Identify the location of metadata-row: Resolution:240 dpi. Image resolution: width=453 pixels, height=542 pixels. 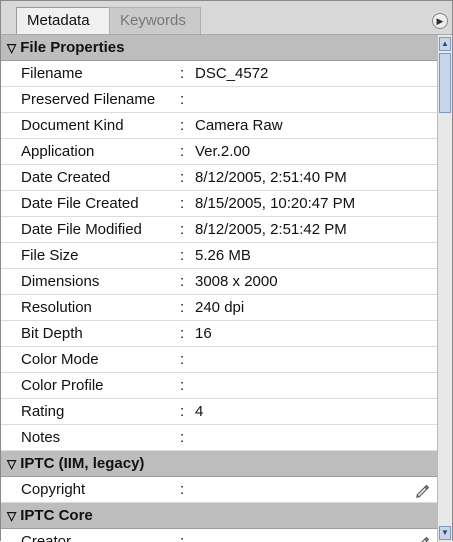
(219, 308).